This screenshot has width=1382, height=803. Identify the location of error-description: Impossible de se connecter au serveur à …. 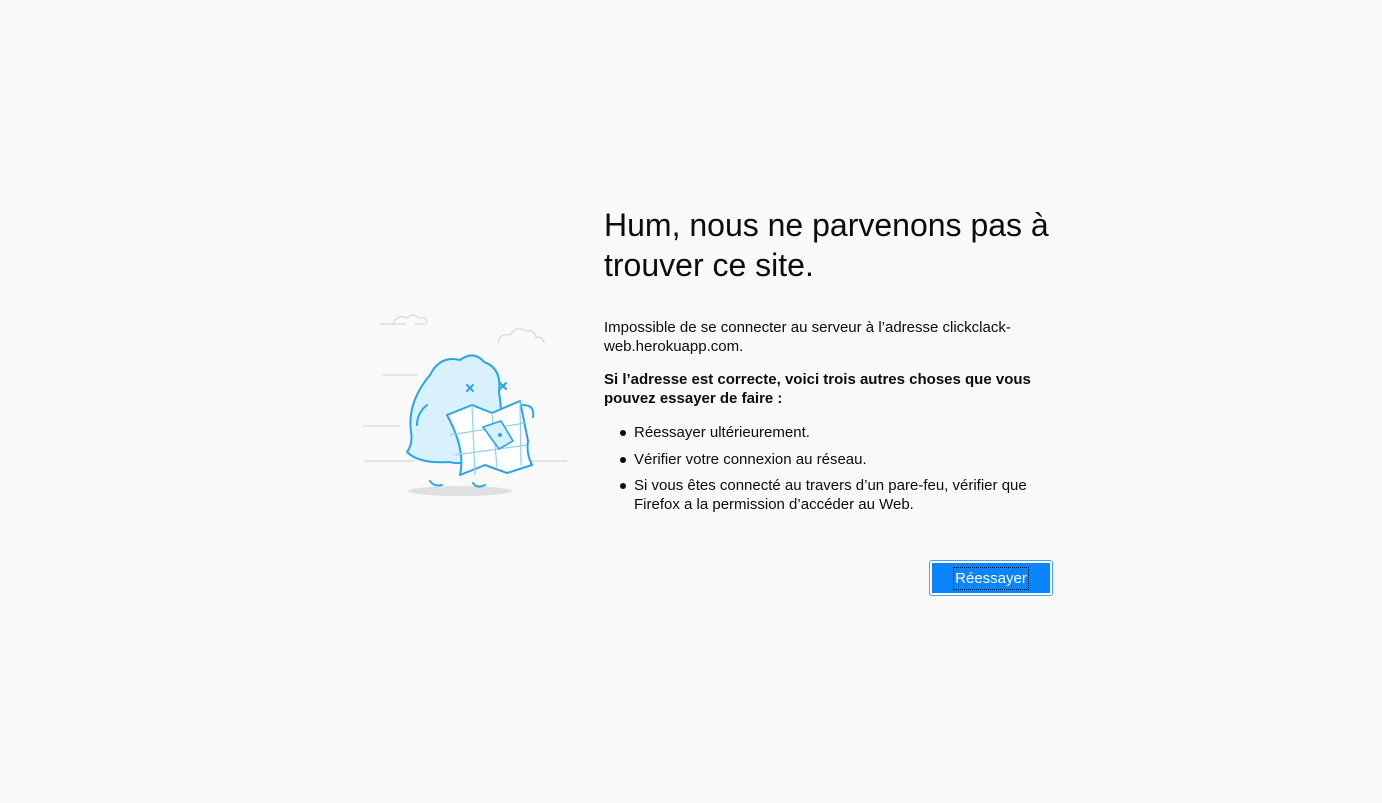
(807, 337).